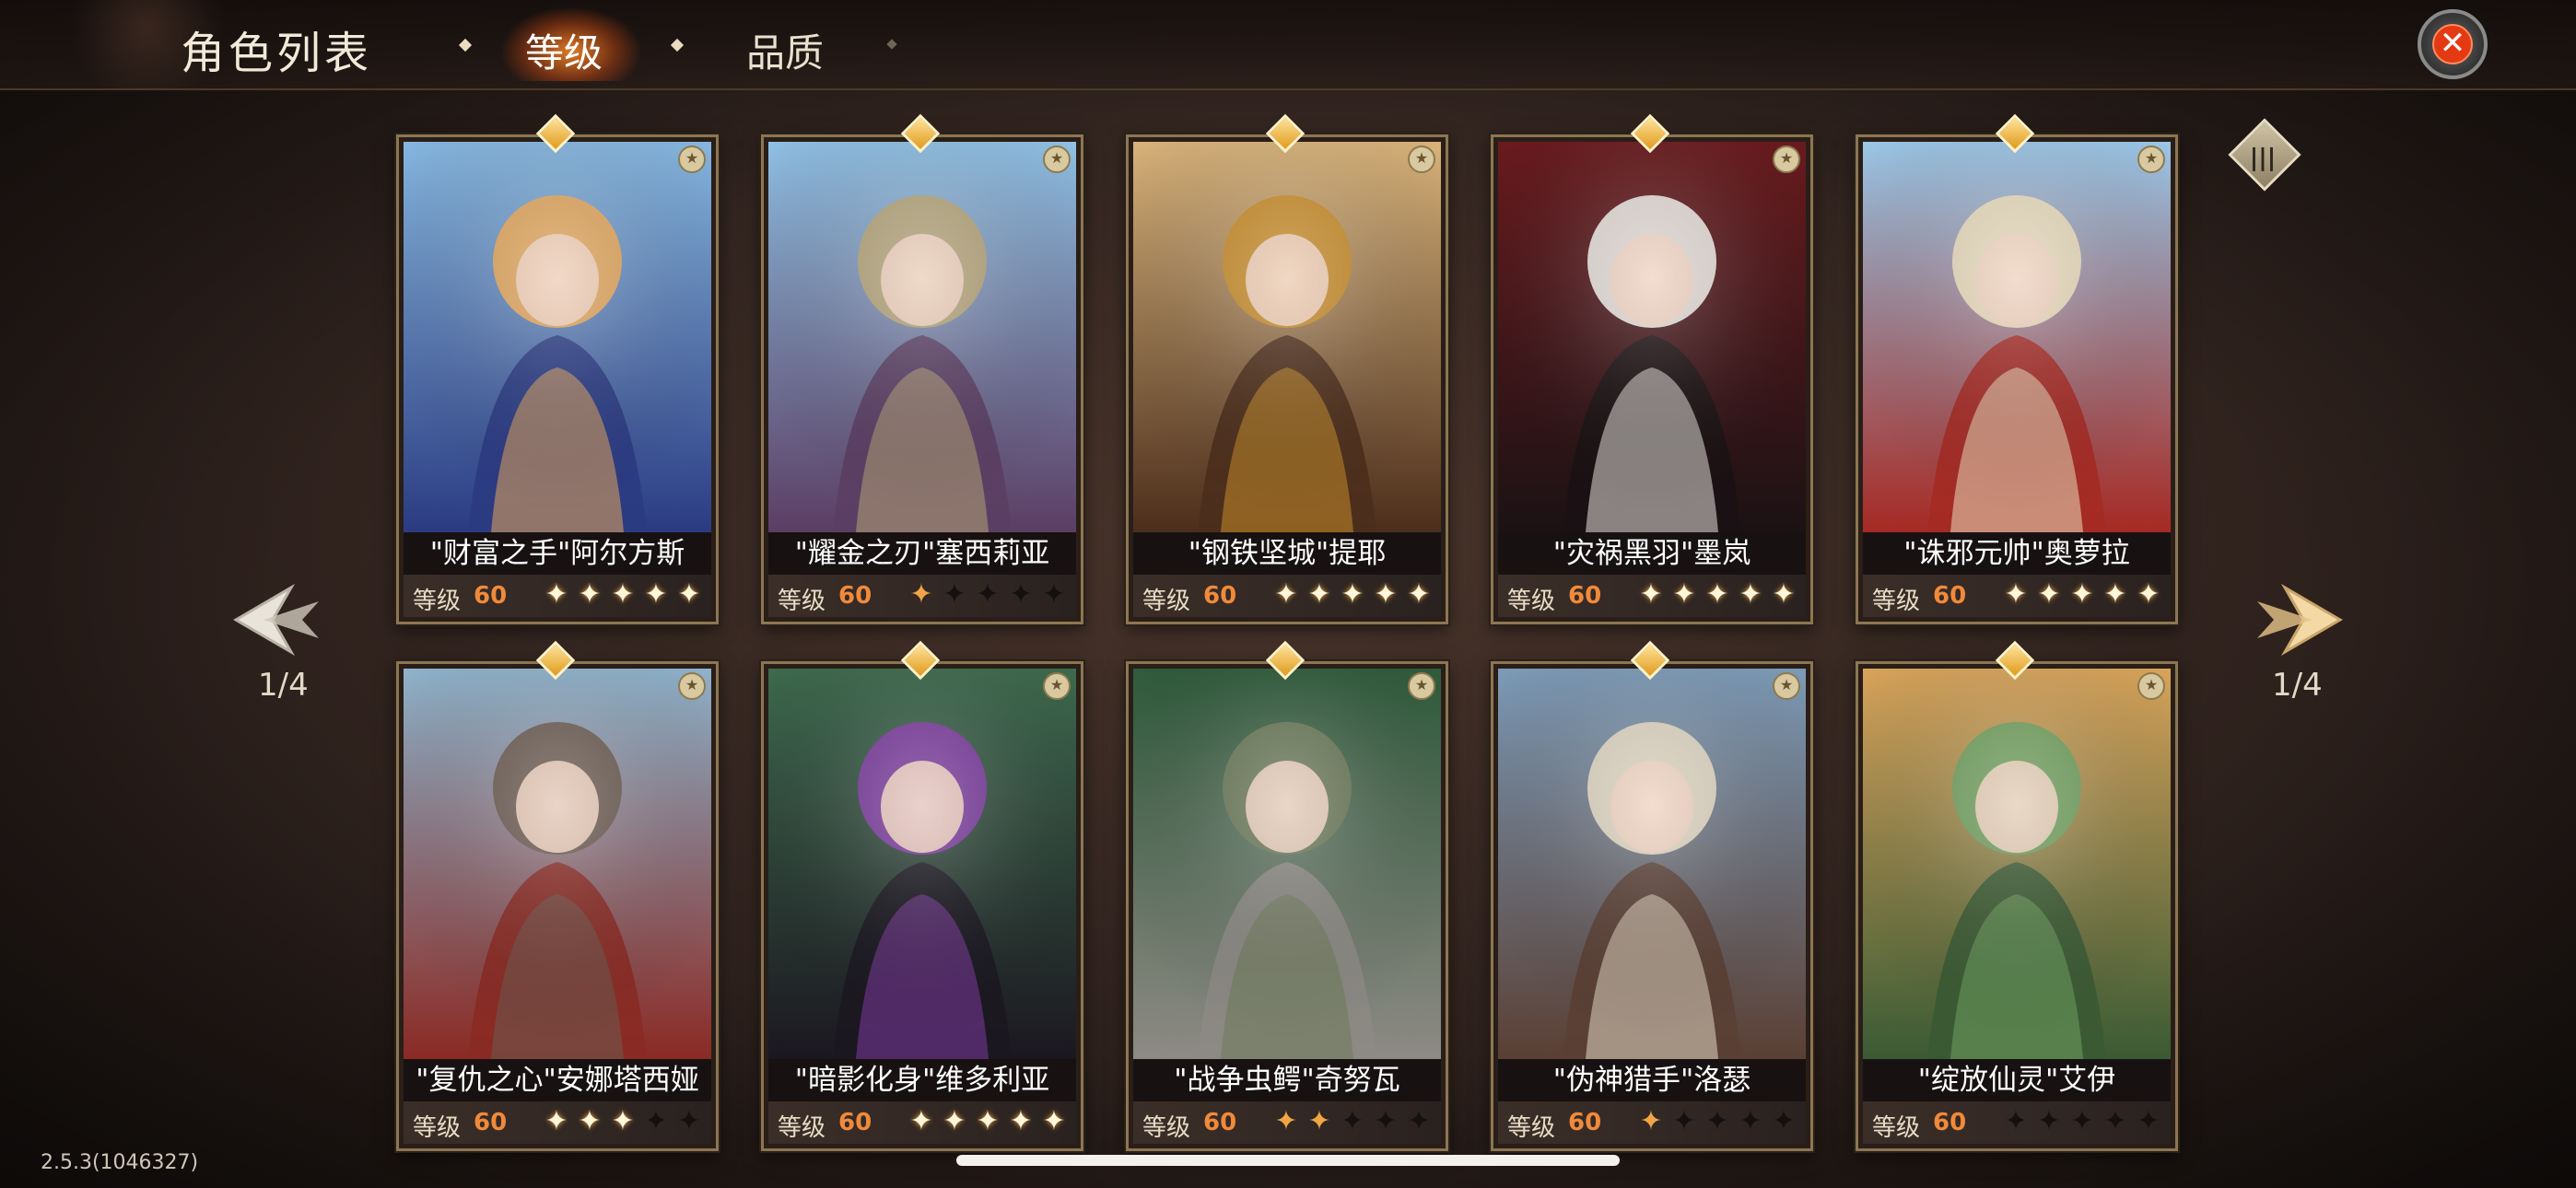 This screenshot has width=2576, height=1188. I want to click on character-card: ★ "伪神猎手"洛瑟 等级 60 ✦ ✦ ✦ ✦ ✦, so click(1652, 895).